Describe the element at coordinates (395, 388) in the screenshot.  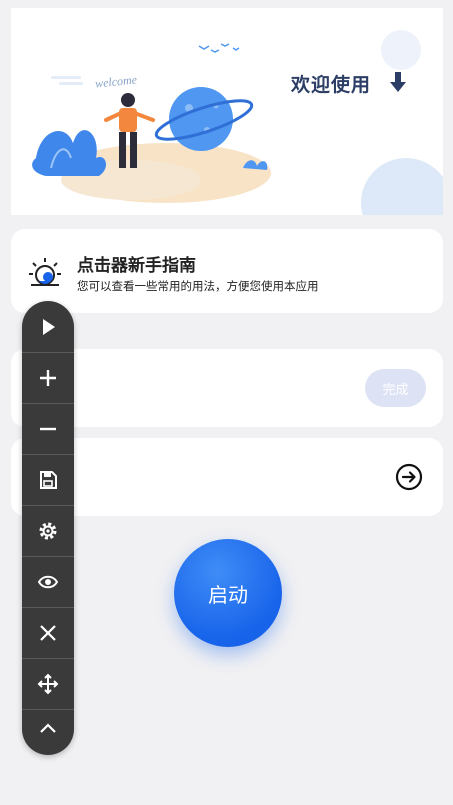
I see `done-button: 完成` at that location.